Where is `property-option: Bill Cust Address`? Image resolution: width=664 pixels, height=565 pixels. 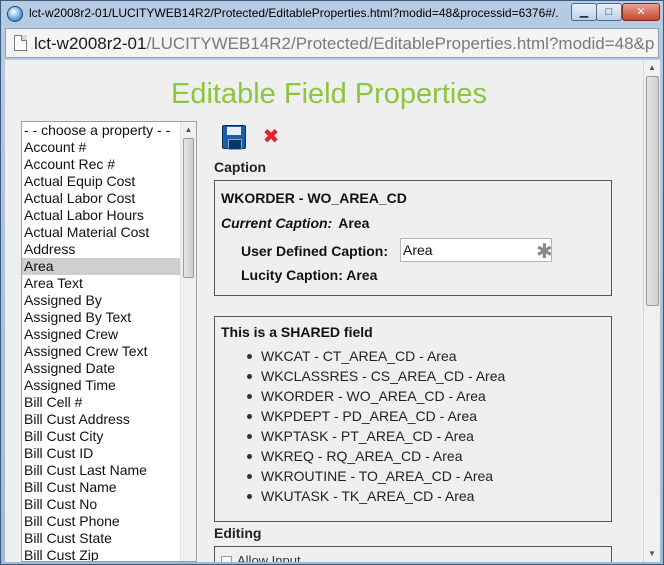 property-option: Bill Cust Address is located at coordinates (101, 419).